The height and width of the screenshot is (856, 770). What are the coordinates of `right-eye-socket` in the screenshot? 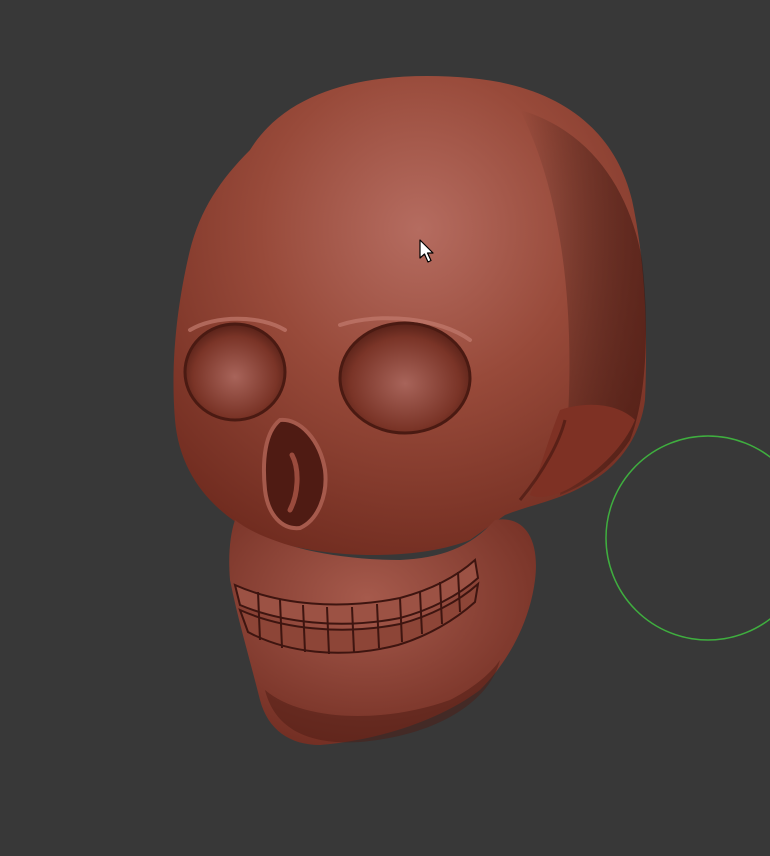 It's located at (405, 378).